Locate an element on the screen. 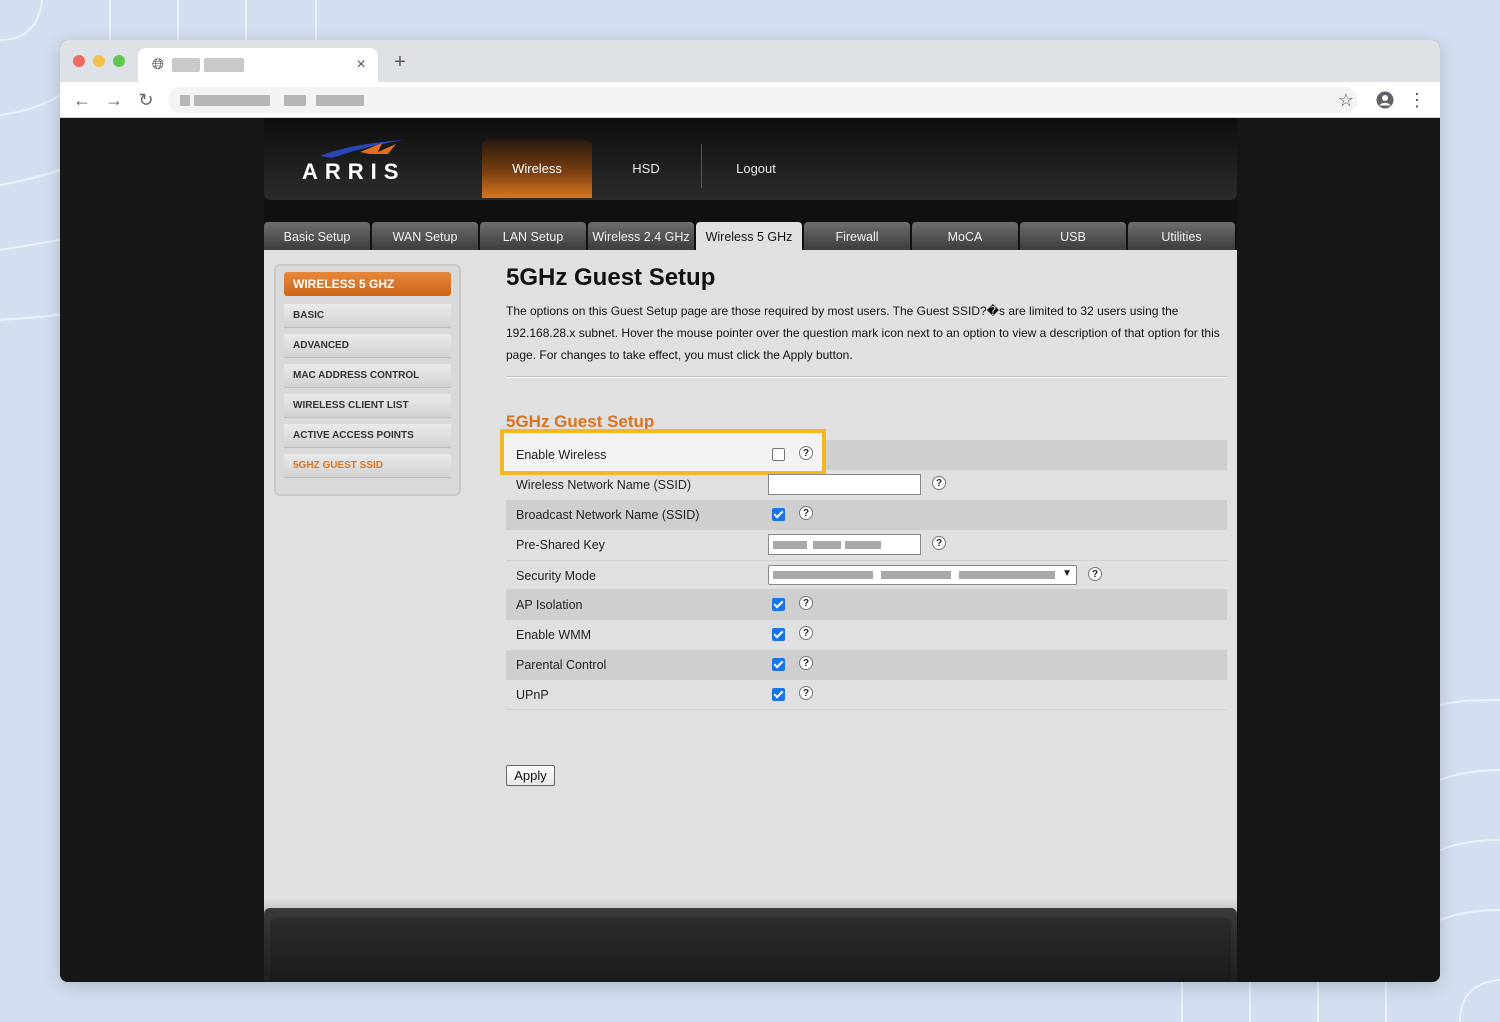 The width and height of the screenshot is (1500, 1022). sidebar-title: WIRELESS 5 GHZ is located at coordinates (367, 284).